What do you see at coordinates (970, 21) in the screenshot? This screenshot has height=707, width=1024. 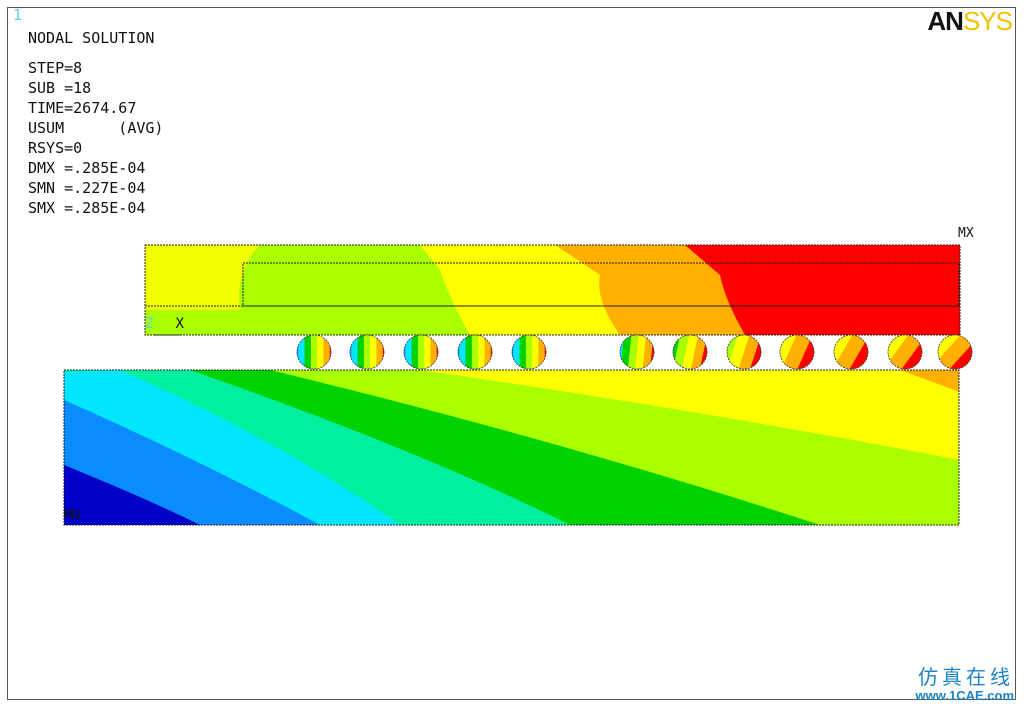 I see `ansys-logo: ANSYS` at bounding box center [970, 21].